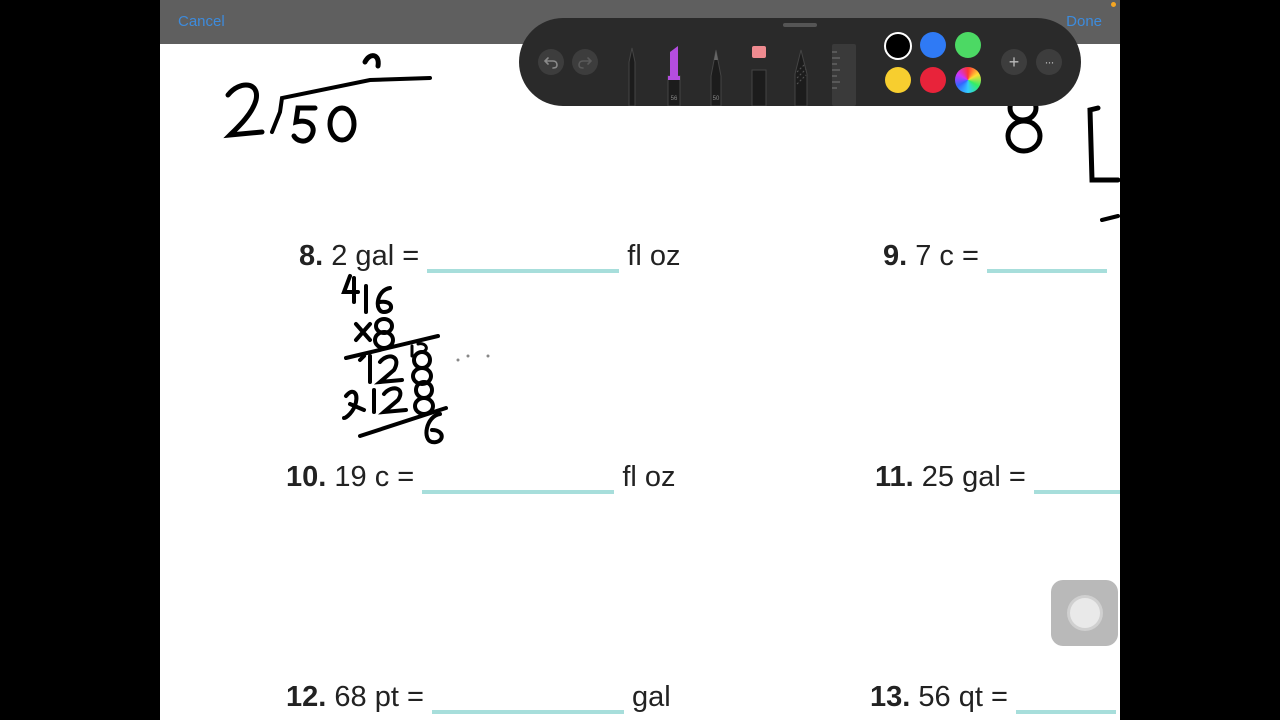  Describe the element at coordinates (478, 697) in the screenshot. I see `problem-12: 12. 68 pt = gal` at that location.